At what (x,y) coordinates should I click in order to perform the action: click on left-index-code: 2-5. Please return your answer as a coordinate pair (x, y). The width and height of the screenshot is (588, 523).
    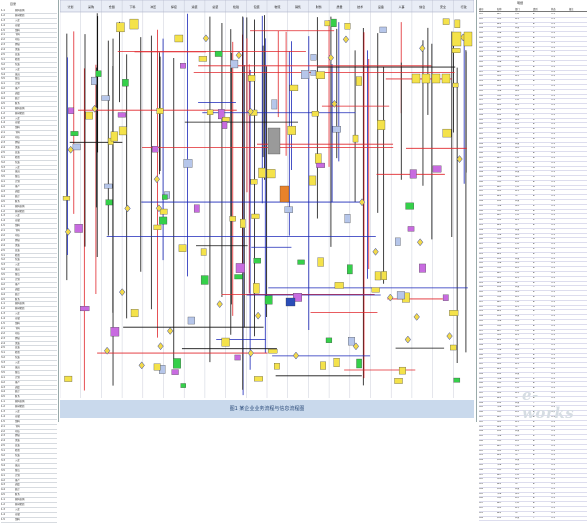
    Looking at the image, I should click on (3, 348).